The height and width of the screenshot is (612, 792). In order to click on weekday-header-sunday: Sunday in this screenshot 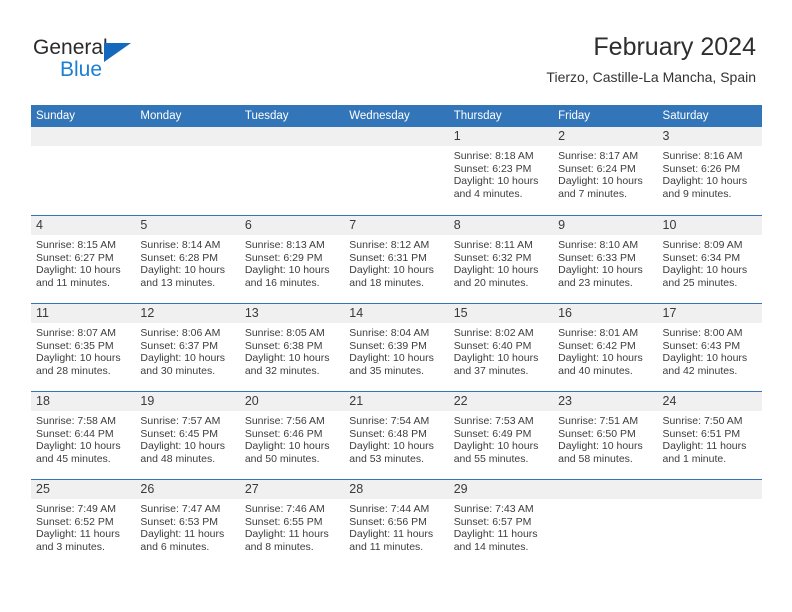, I will do `click(56, 116)`.